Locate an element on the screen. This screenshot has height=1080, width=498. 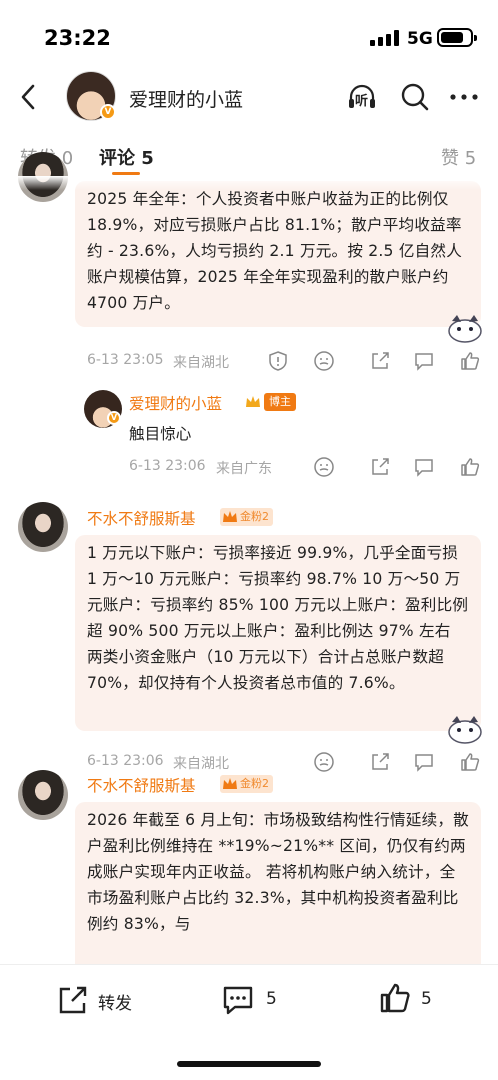
page-title: 爱理财的小蓝 is located at coordinates (186, 98).